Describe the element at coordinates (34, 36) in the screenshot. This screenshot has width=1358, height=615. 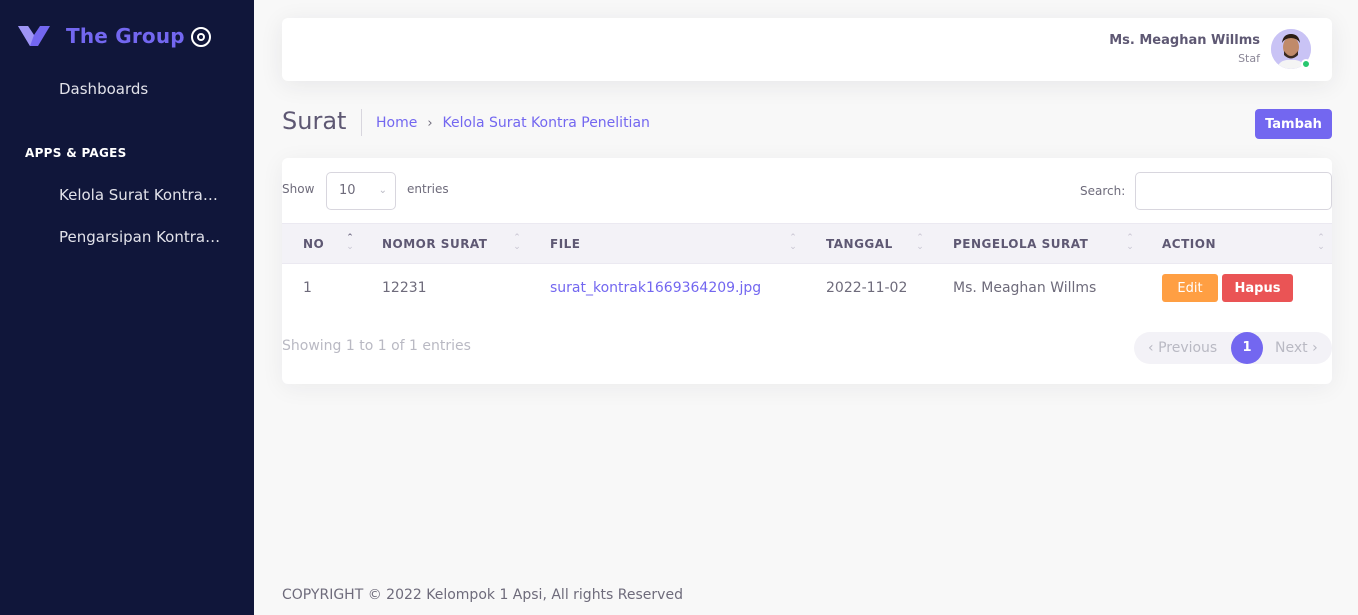
I see `brand-logo-icon` at that location.